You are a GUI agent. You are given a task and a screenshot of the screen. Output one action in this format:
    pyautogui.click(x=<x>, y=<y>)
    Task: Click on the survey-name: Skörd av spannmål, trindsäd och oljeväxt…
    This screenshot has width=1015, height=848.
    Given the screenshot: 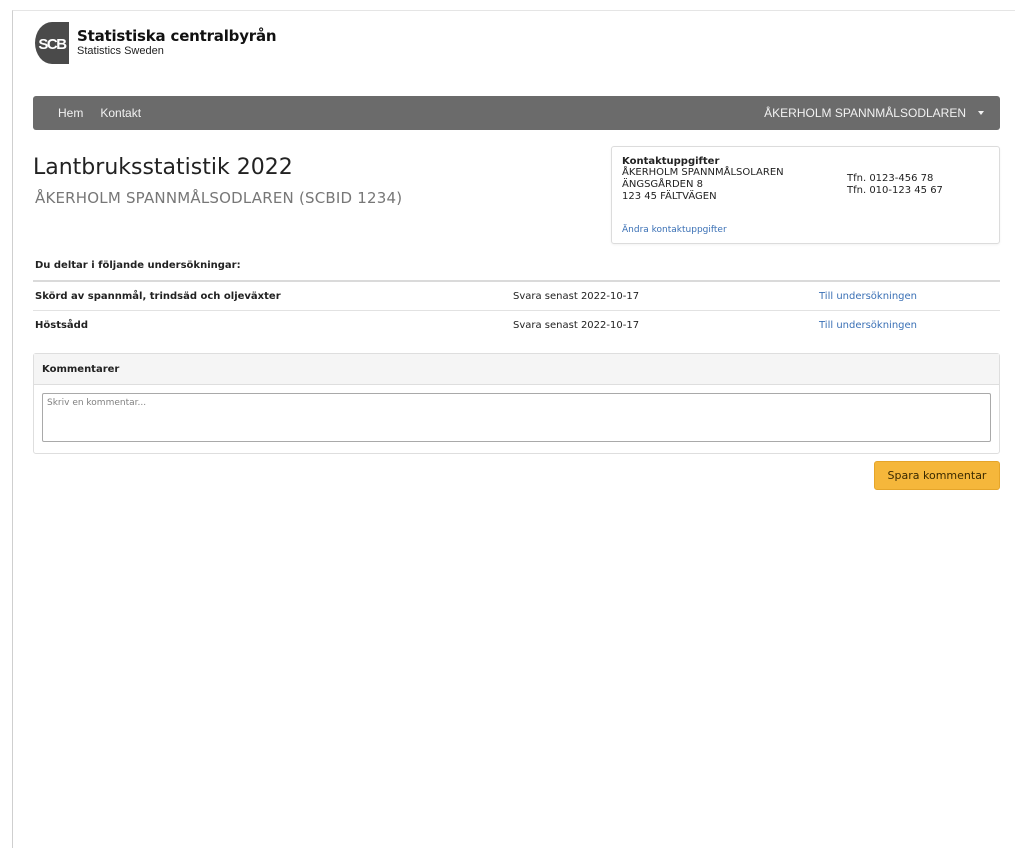 What is the action you would take?
    pyautogui.click(x=273, y=295)
    